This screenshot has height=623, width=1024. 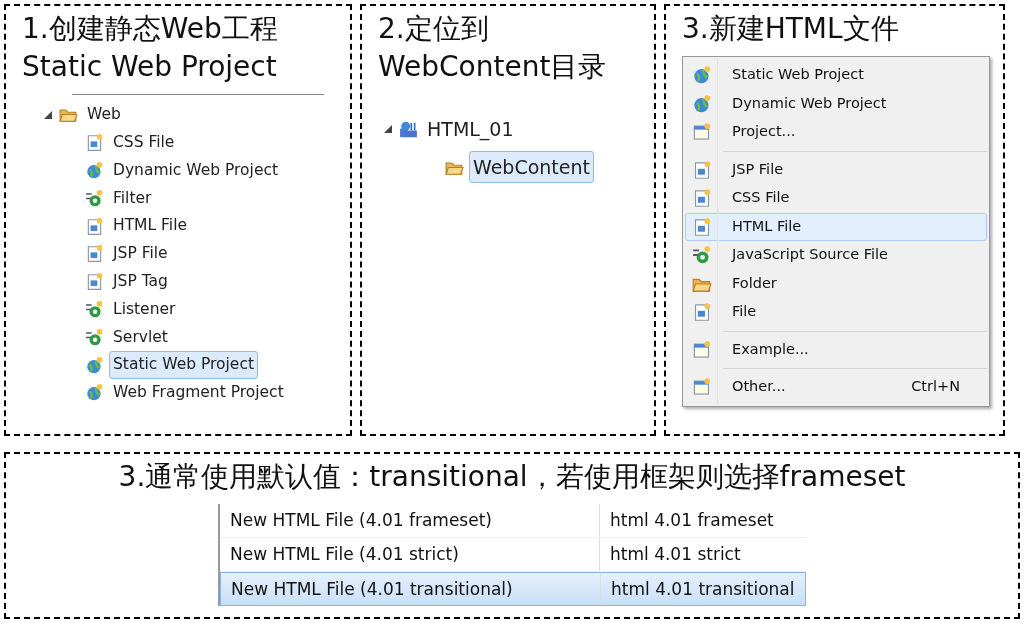 I want to click on menu-item: HTML File, so click(x=836, y=226).